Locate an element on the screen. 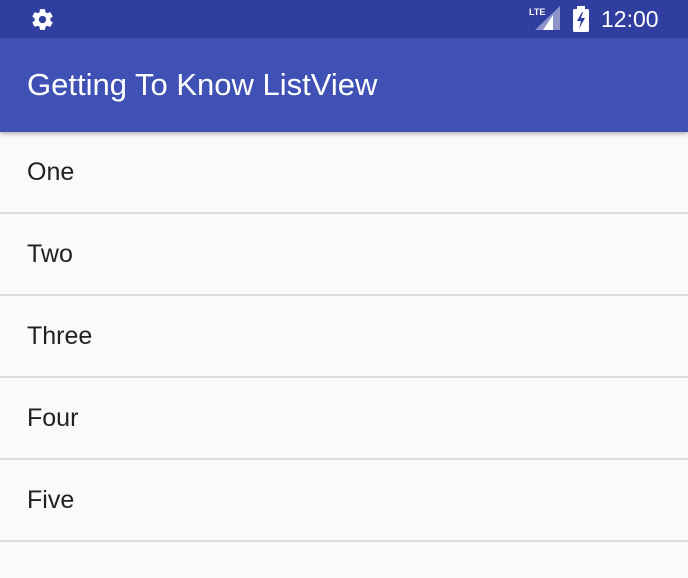  list-item-two: Two is located at coordinates (344, 255).